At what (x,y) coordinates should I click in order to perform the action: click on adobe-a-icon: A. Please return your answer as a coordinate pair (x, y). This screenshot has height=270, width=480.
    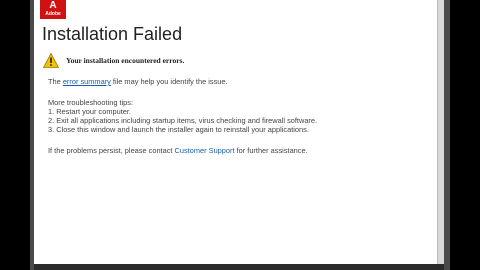
    Looking at the image, I should click on (53, 5).